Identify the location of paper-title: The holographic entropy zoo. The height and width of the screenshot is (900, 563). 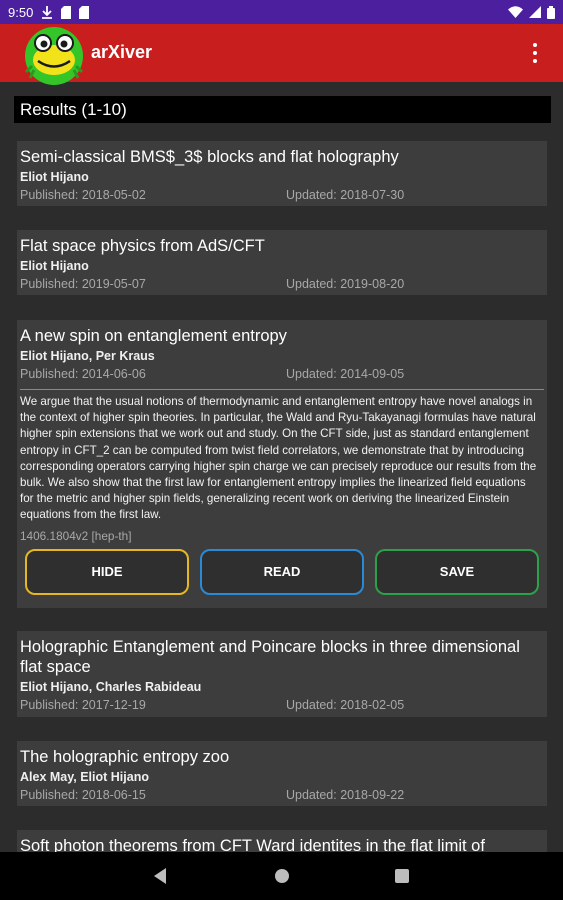
(125, 757).